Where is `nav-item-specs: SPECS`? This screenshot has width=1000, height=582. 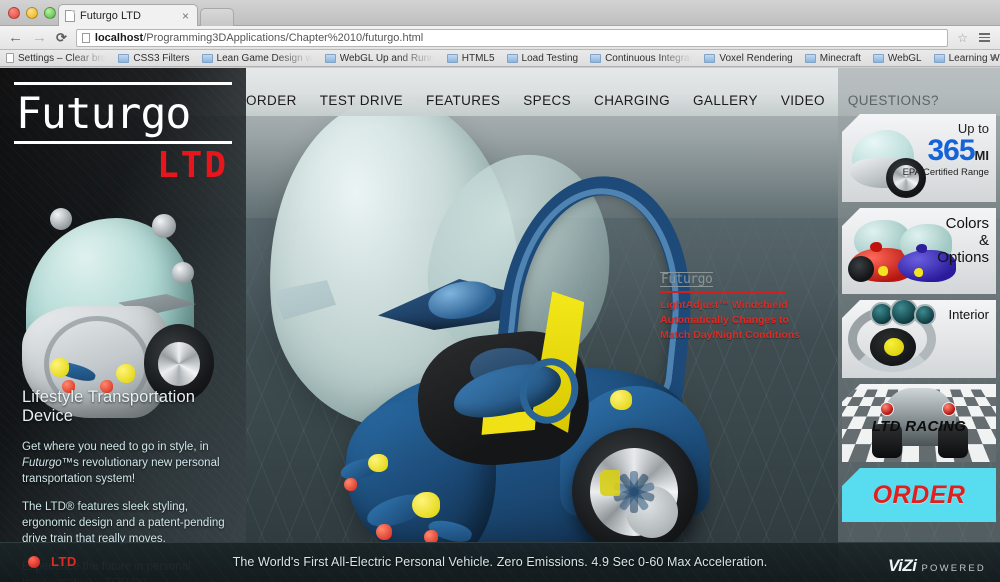
nav-item-specs: SPECS is located at coordinates (547, 100).